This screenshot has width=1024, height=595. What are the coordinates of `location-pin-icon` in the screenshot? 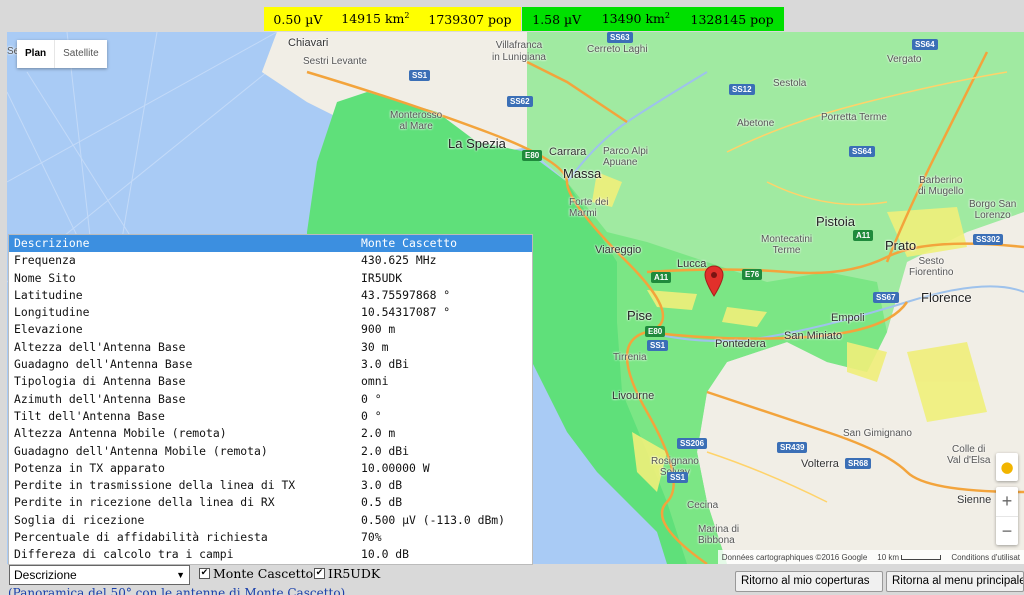 It's located at (714, 281).